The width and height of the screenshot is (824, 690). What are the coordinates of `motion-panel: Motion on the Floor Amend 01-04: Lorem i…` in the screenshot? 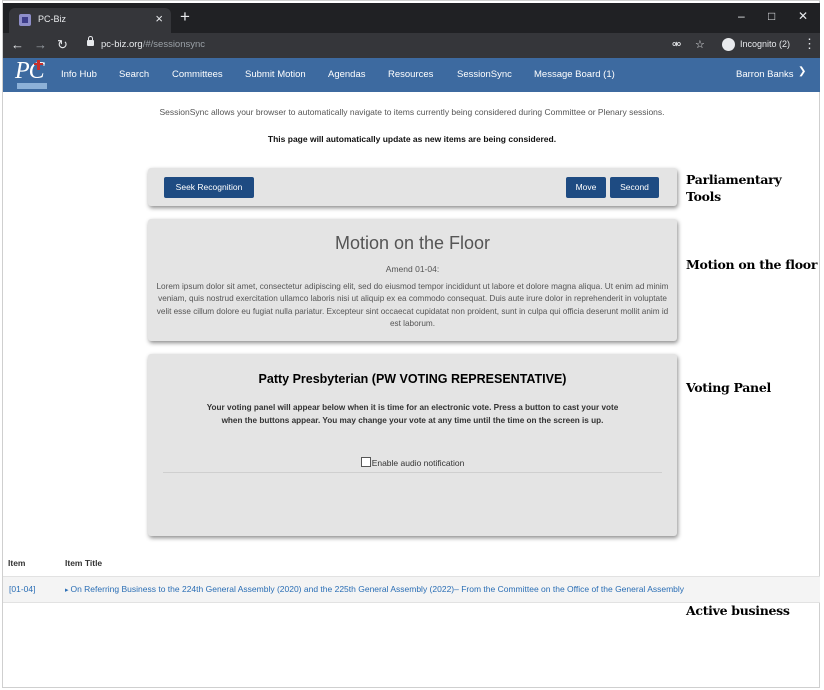 It's located at (412, 280).